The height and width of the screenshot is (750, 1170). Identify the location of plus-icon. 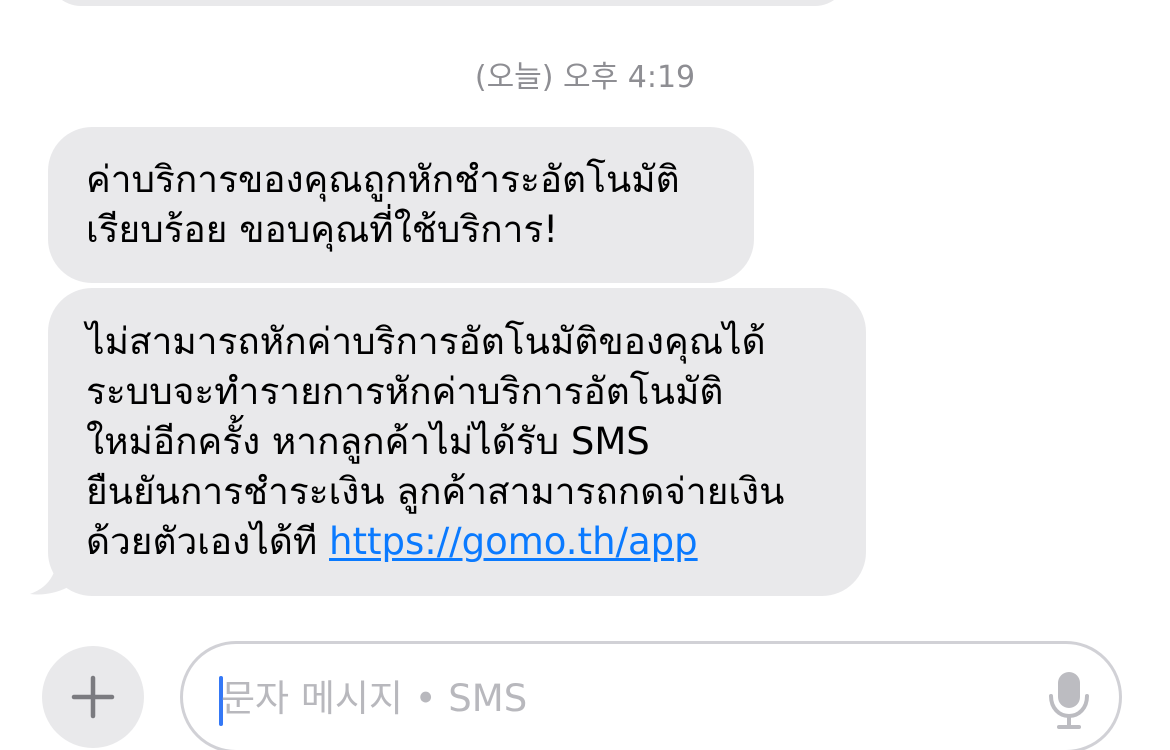
(93, 697).